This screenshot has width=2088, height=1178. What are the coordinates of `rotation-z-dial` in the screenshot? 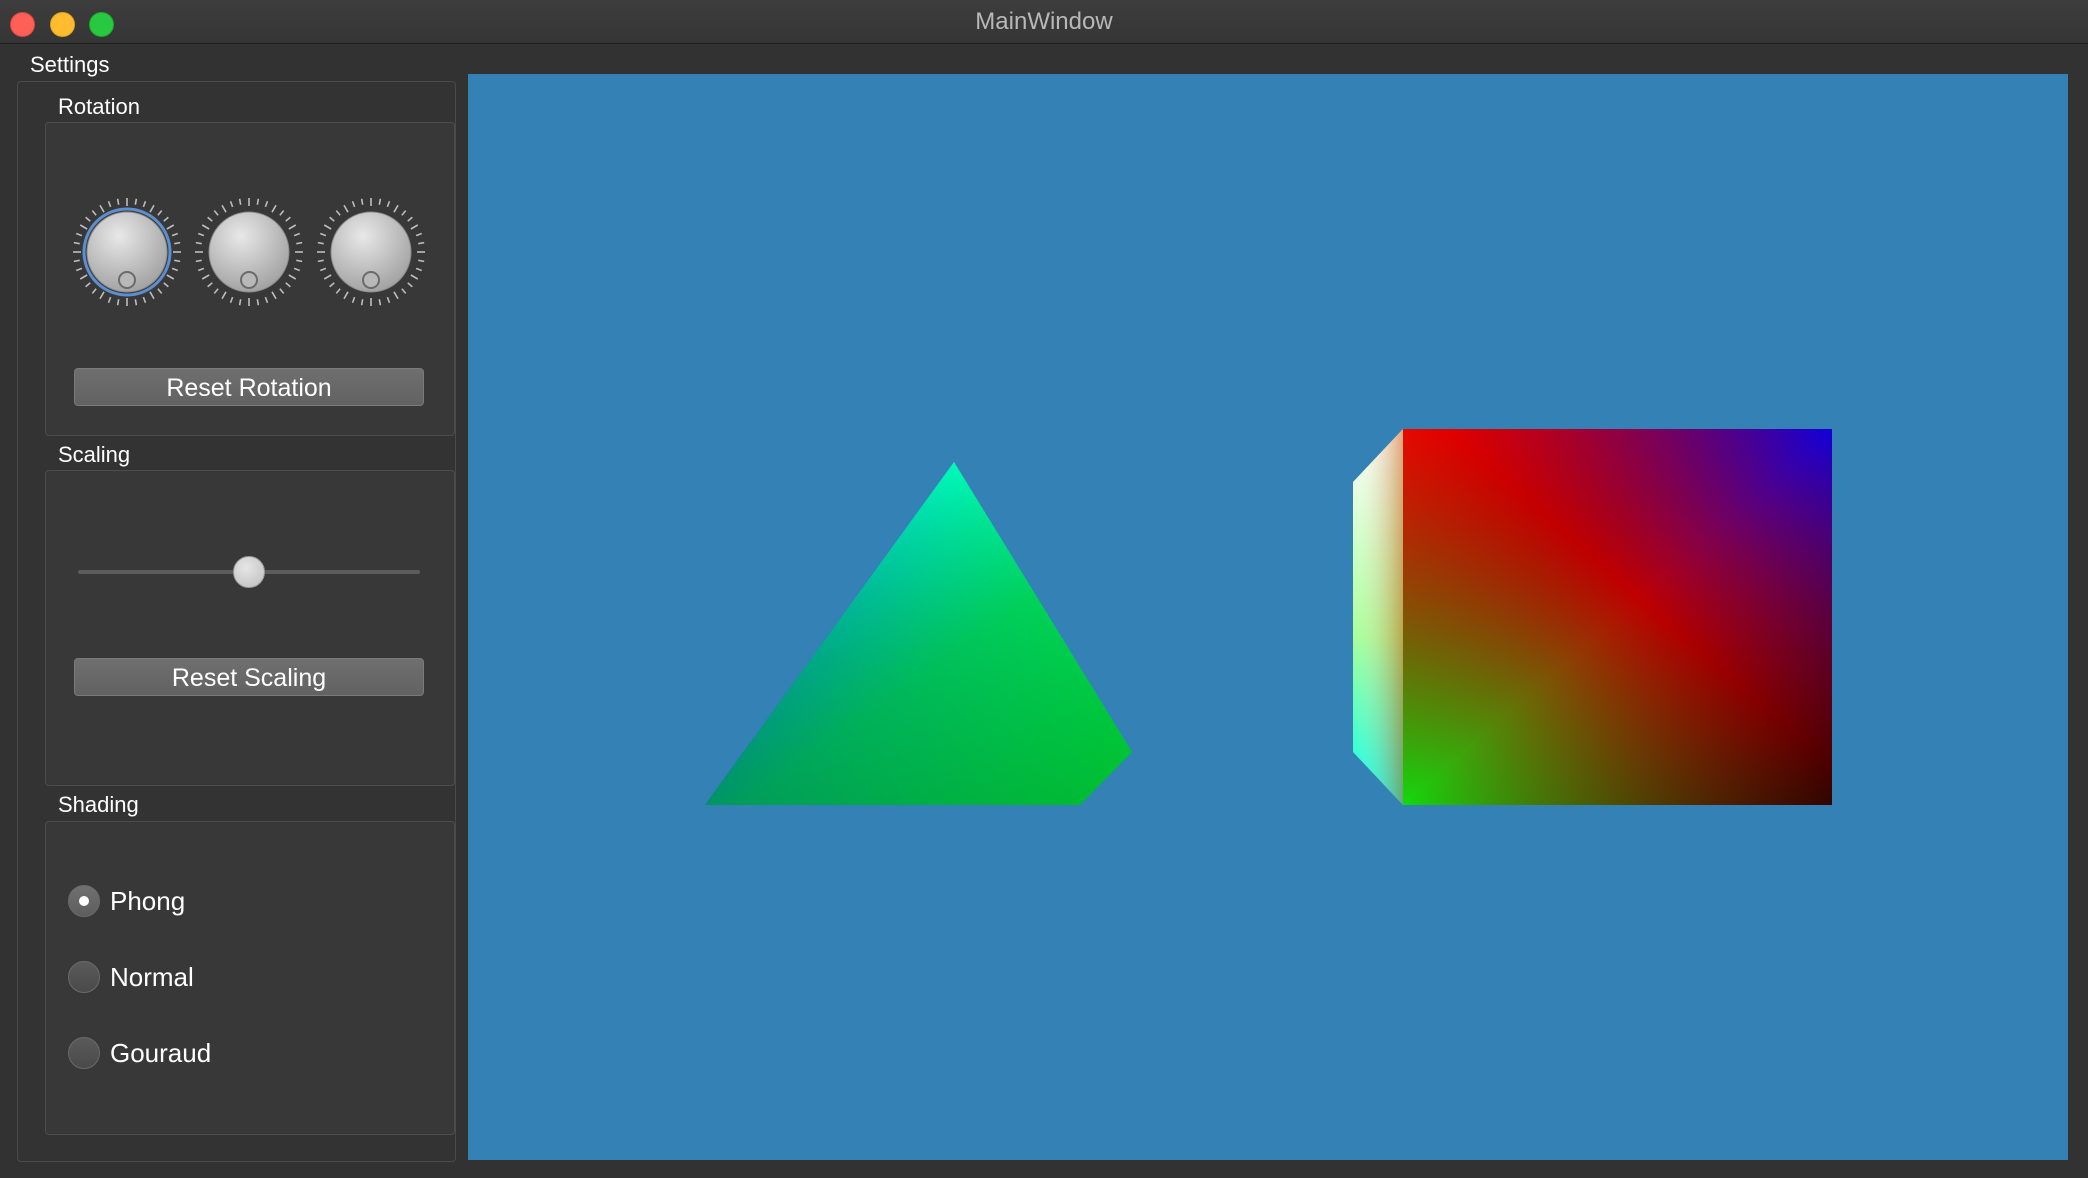 It's located at (371, 252).